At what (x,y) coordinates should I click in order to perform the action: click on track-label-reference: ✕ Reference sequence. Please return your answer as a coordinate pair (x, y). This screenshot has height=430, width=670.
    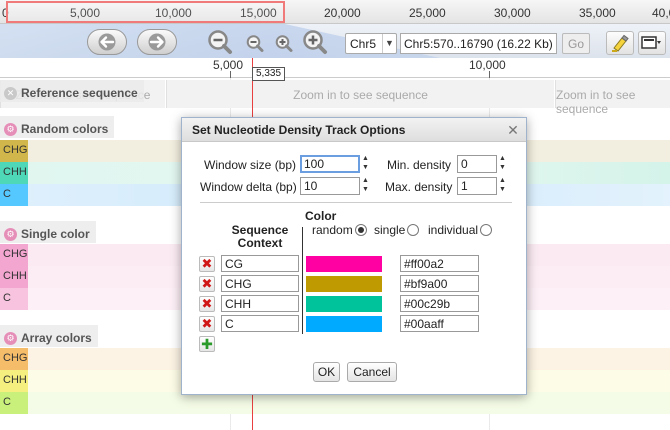
    Looking at the image, I should click on (72, 91).